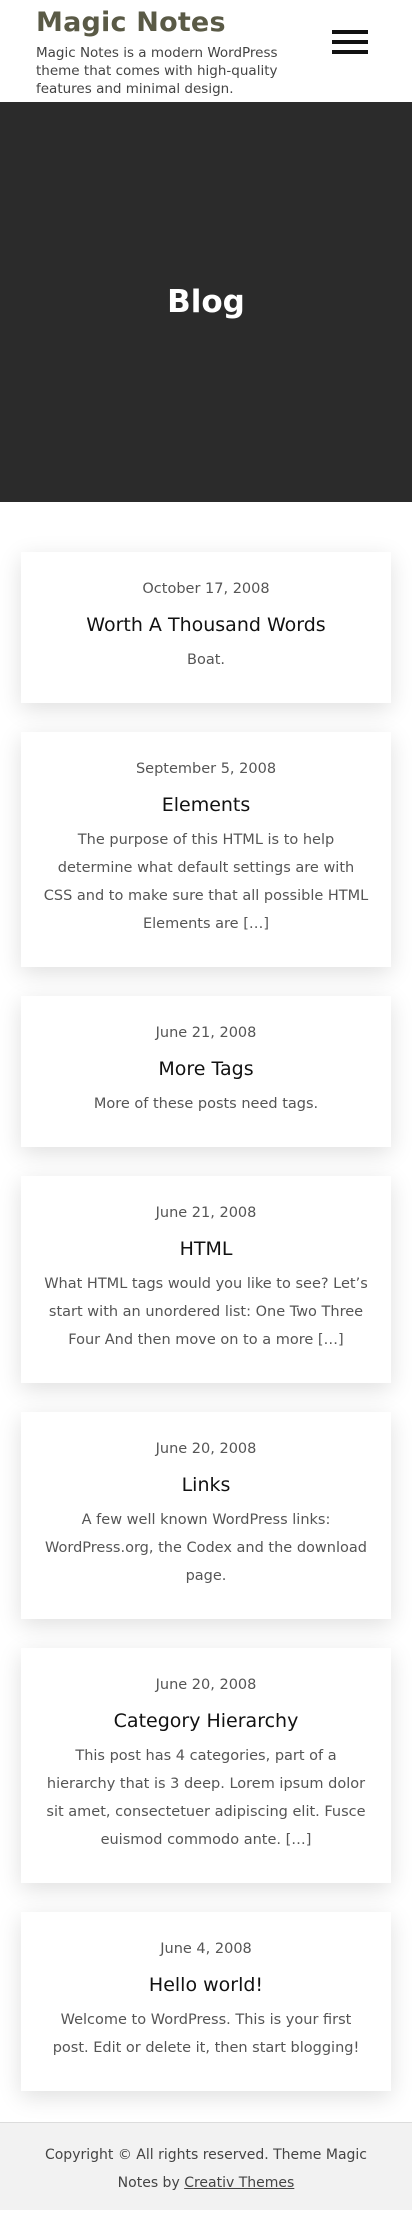 This screenshot has width=412, height=2236. Describe the element at coordinates (206, 1721) in the screenshot. I see `post-title: Category Hierarchy` at that location.